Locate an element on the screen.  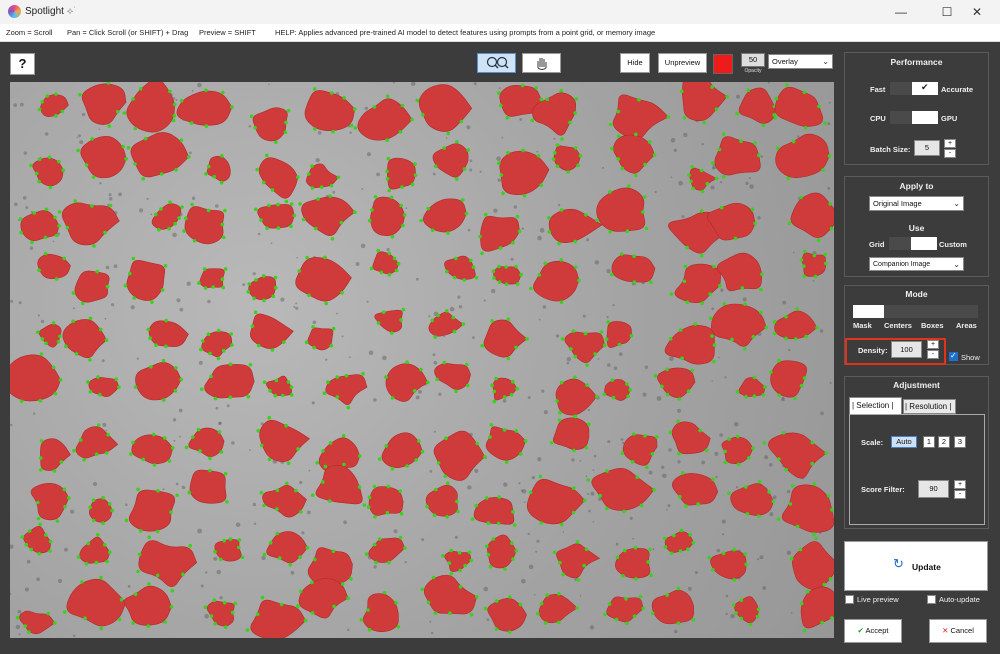
zoom-tool-button is located at coordinates (496, 63).